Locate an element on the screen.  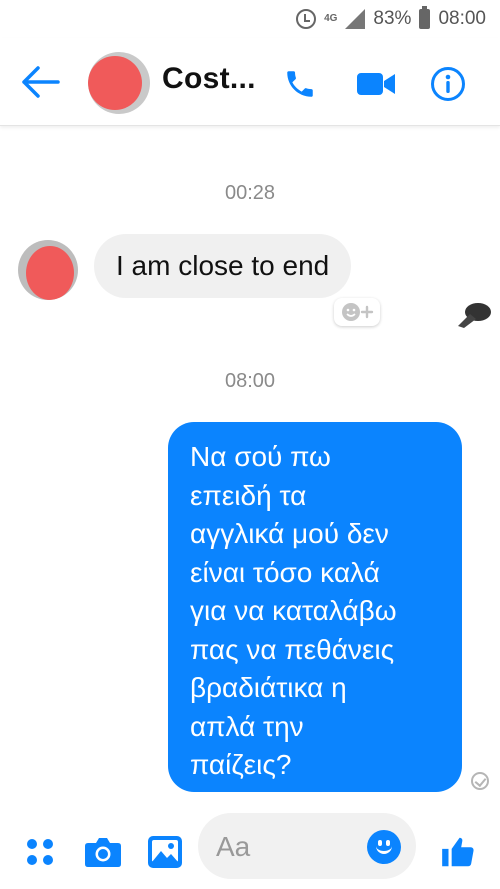
camera-button is located at coordinates (103, 852).